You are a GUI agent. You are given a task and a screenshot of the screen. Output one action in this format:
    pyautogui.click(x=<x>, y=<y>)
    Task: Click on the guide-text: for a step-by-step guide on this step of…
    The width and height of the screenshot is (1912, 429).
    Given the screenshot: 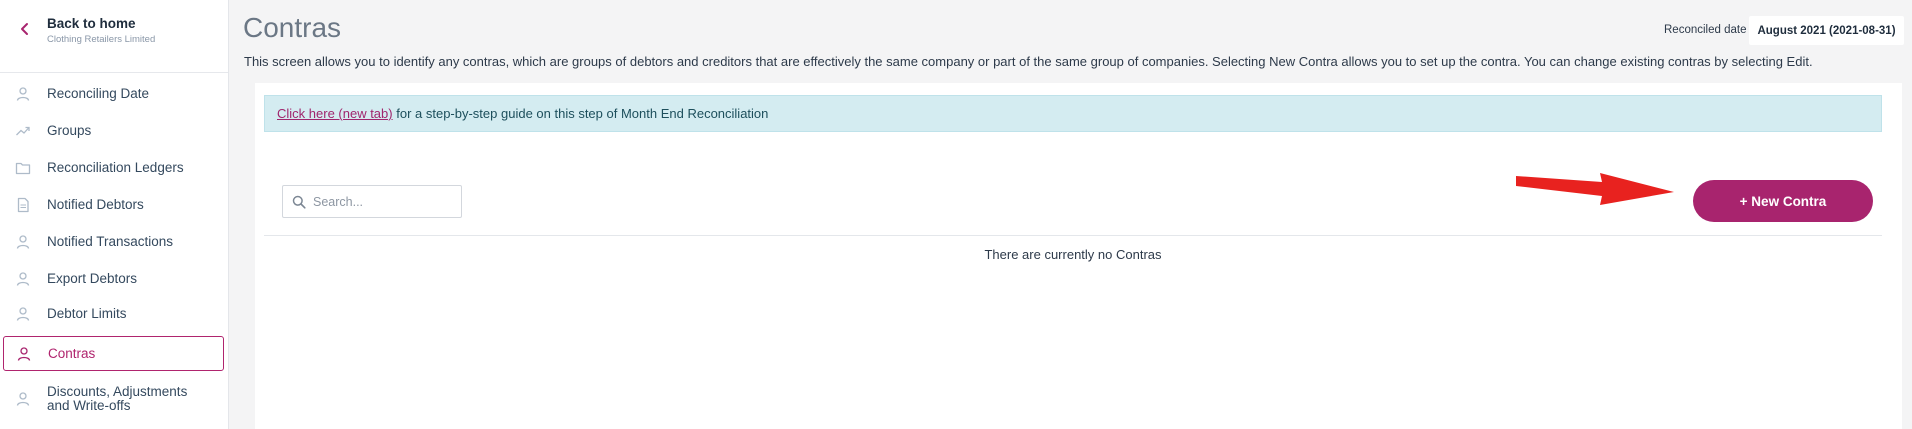 What is the action you would take?
    pyautogui.click(x=580, y=113)
    